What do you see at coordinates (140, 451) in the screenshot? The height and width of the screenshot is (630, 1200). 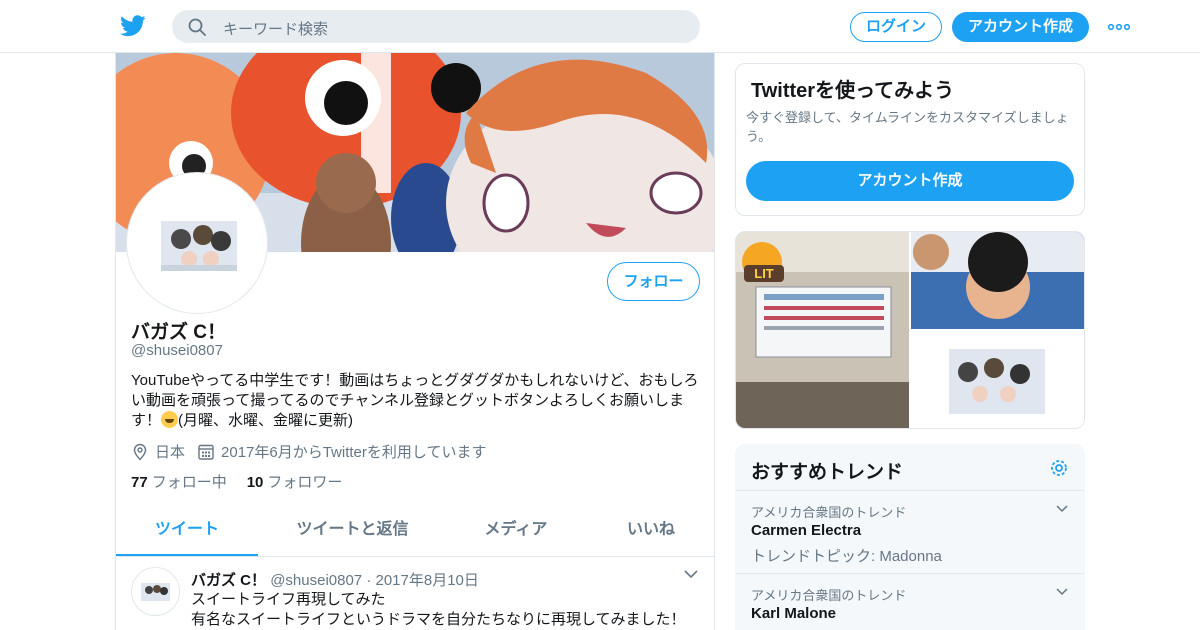 I see `location-pin-icon` at bounding box center [140, 451].